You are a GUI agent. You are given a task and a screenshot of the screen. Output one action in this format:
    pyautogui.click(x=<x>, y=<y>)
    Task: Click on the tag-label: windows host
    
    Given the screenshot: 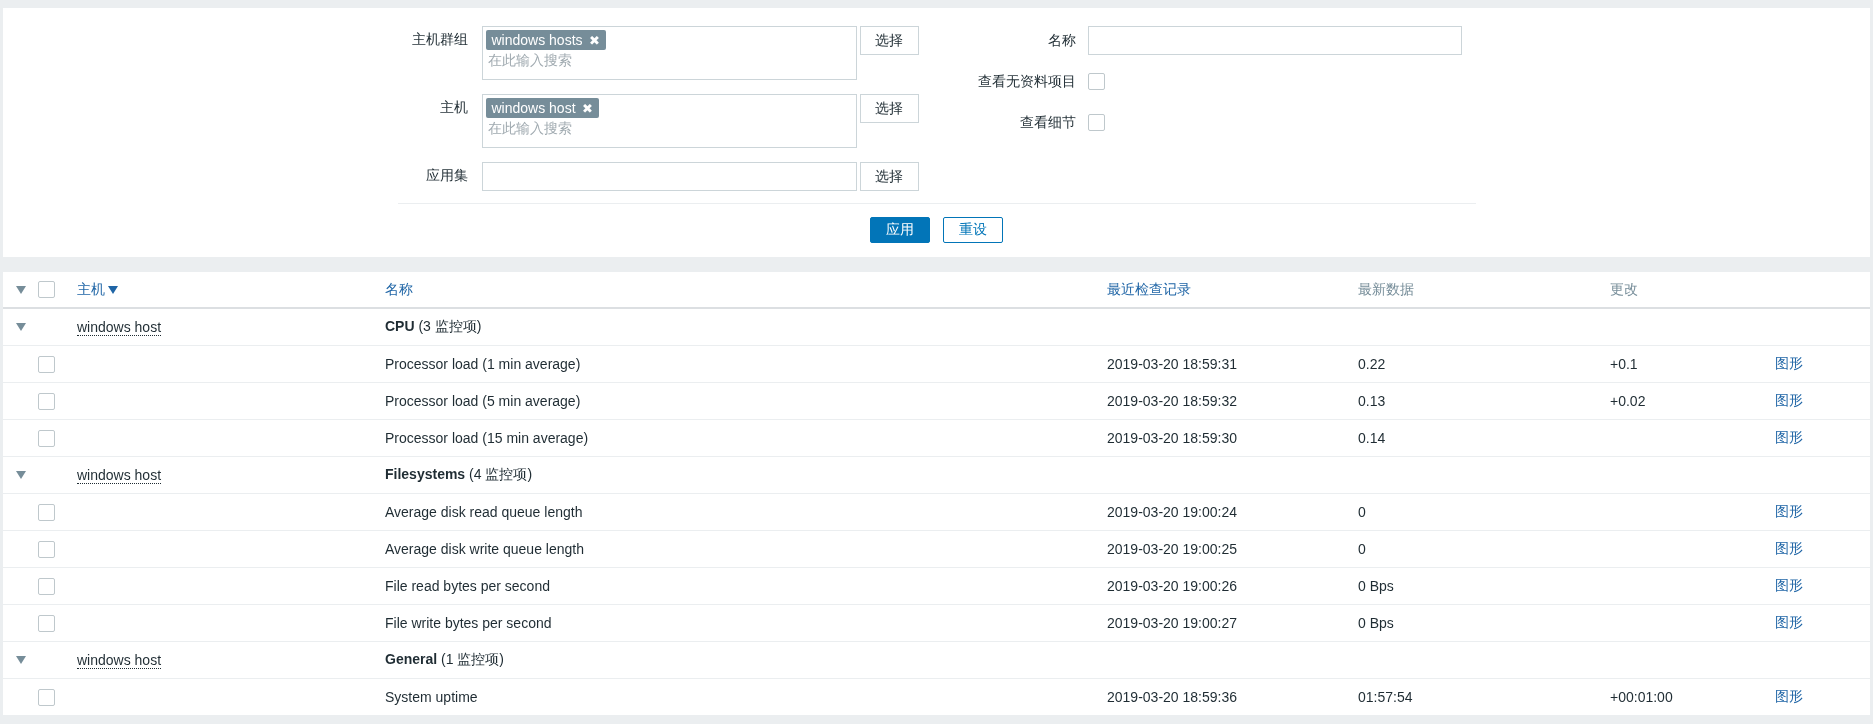 What is the action you would take?
    pyautogui.click(x=533, y=108)
    